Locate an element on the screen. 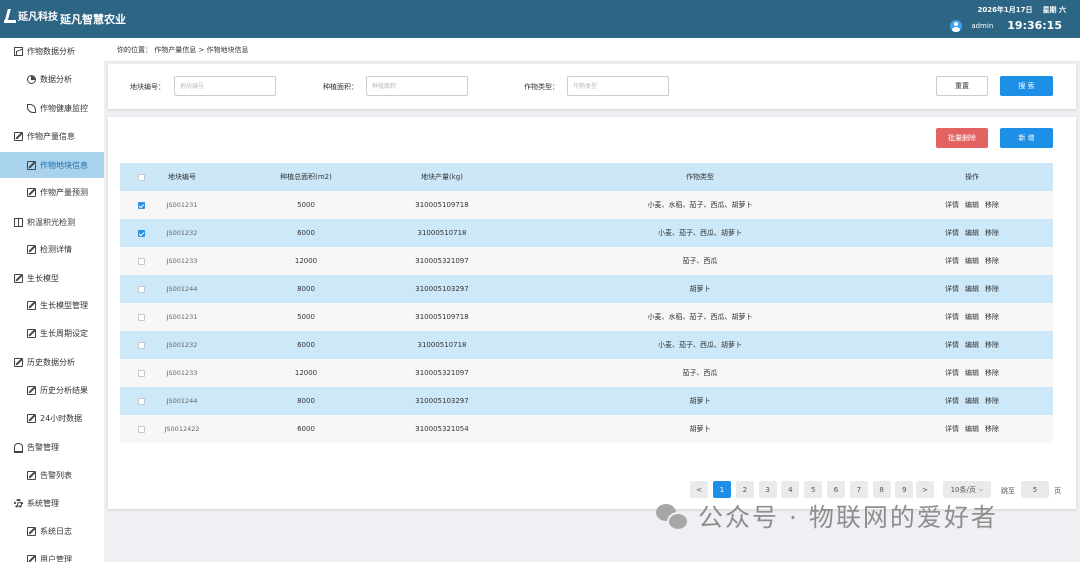 The width and height of the screenshot is (1080, 562). page-button: 1 is located at coordinates (722, 489).